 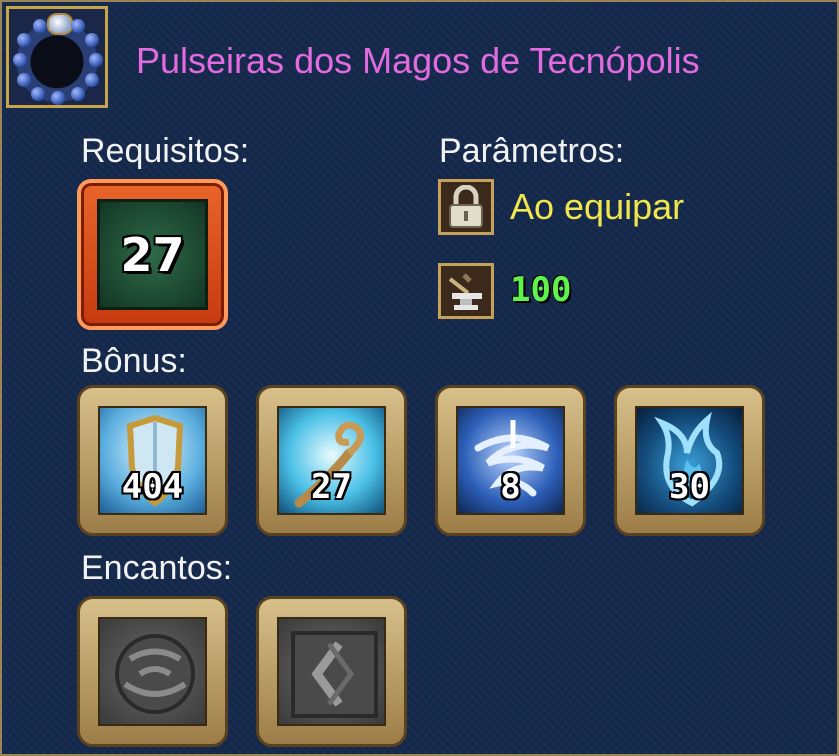 I want to click on bracelet-icon, so click(x=57, y=57).